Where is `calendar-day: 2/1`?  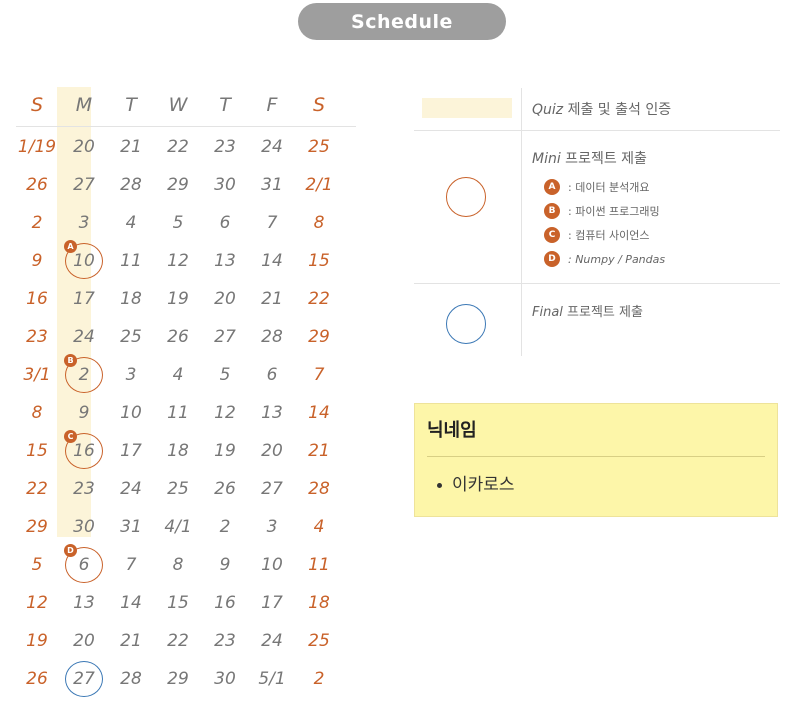 calendar-day: 2/1 is located at coordinates (319, 185).